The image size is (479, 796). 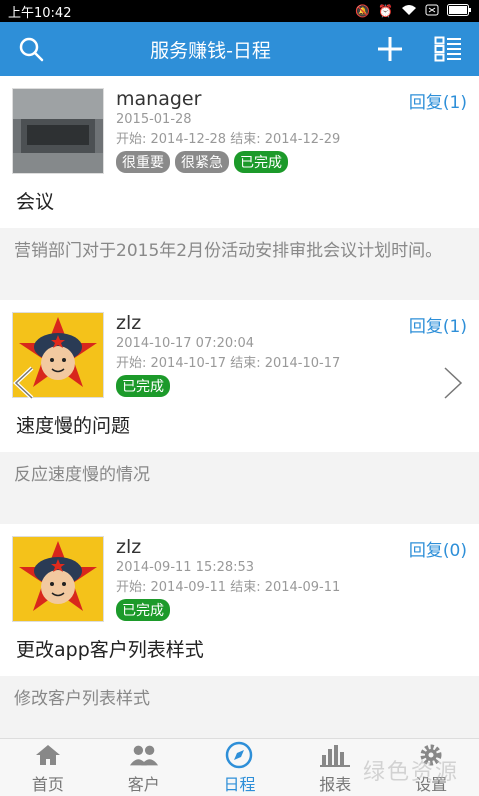 What do you see at coordinates (144, 755) in the screenshot?
I see `customers-icon` at bounding box center [144, 755].